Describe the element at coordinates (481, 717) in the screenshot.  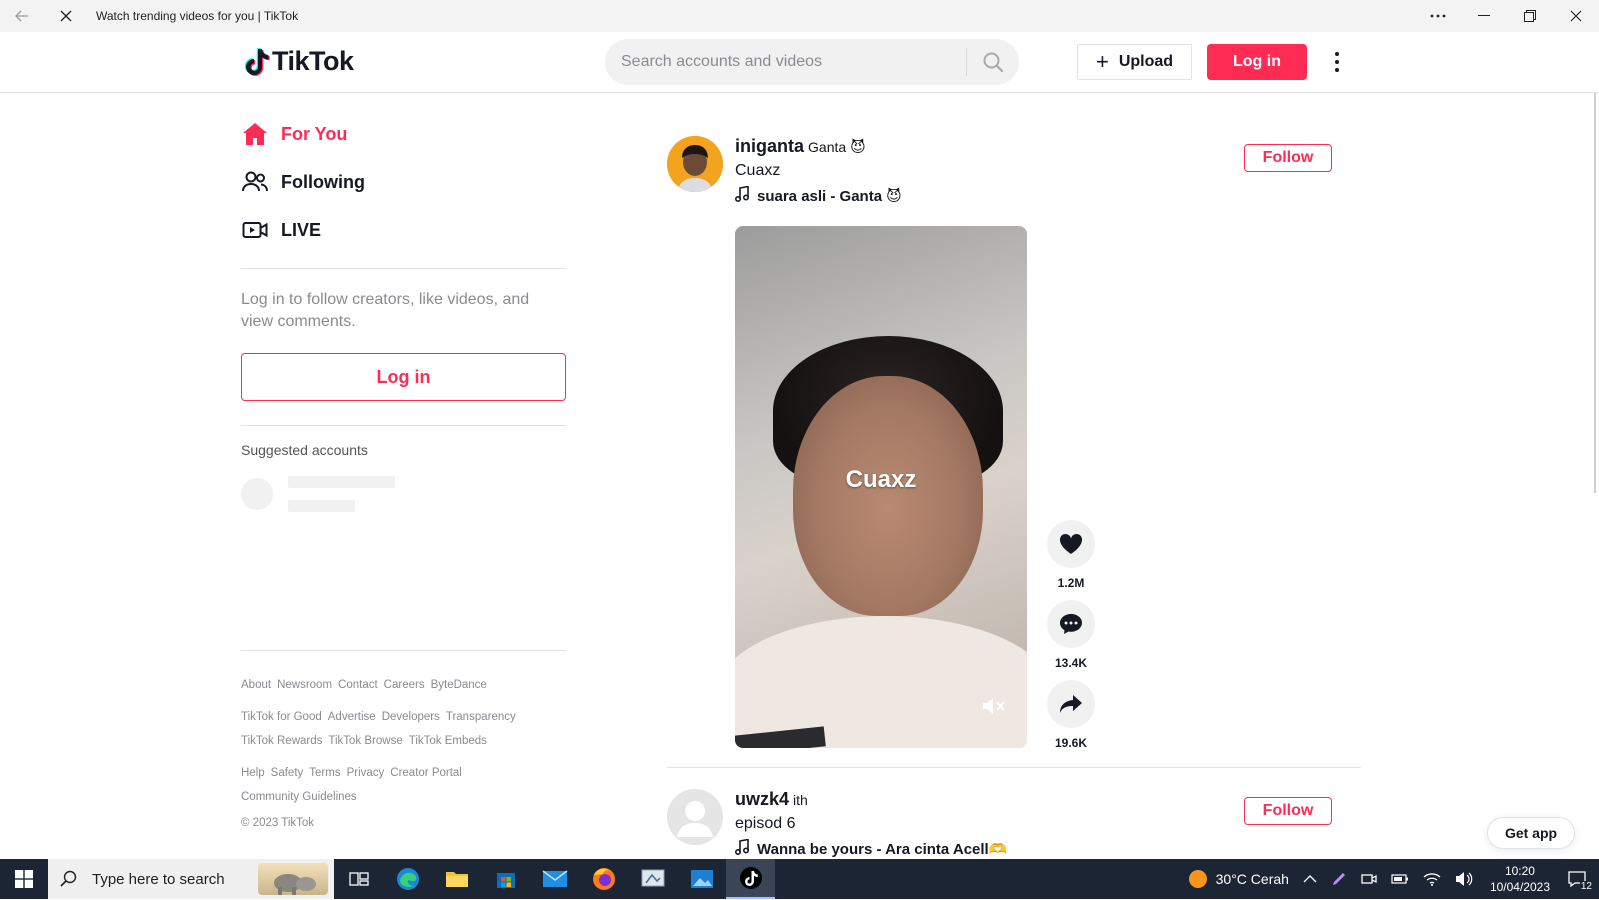
I see `footer-link: Transparency` at that location.